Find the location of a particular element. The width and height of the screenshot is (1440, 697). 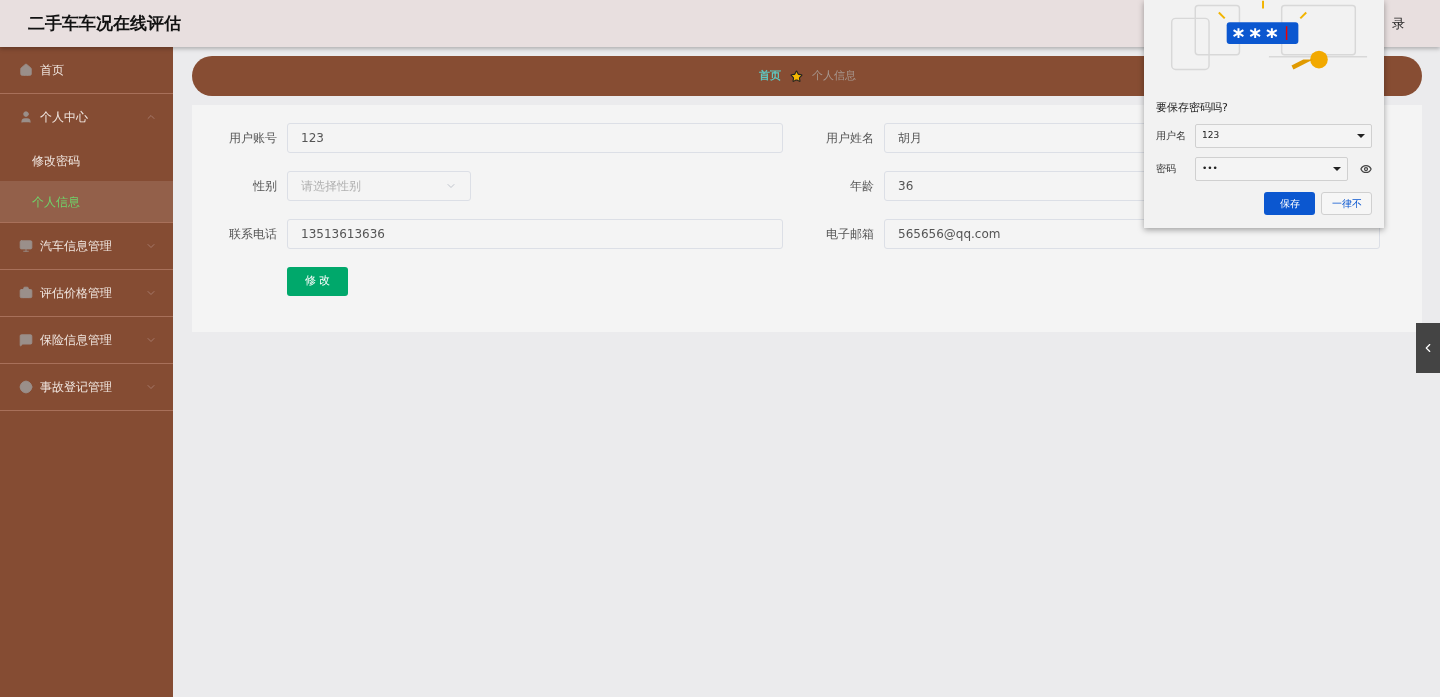

field-label: 年龄 is located at coordinates (861, 186).